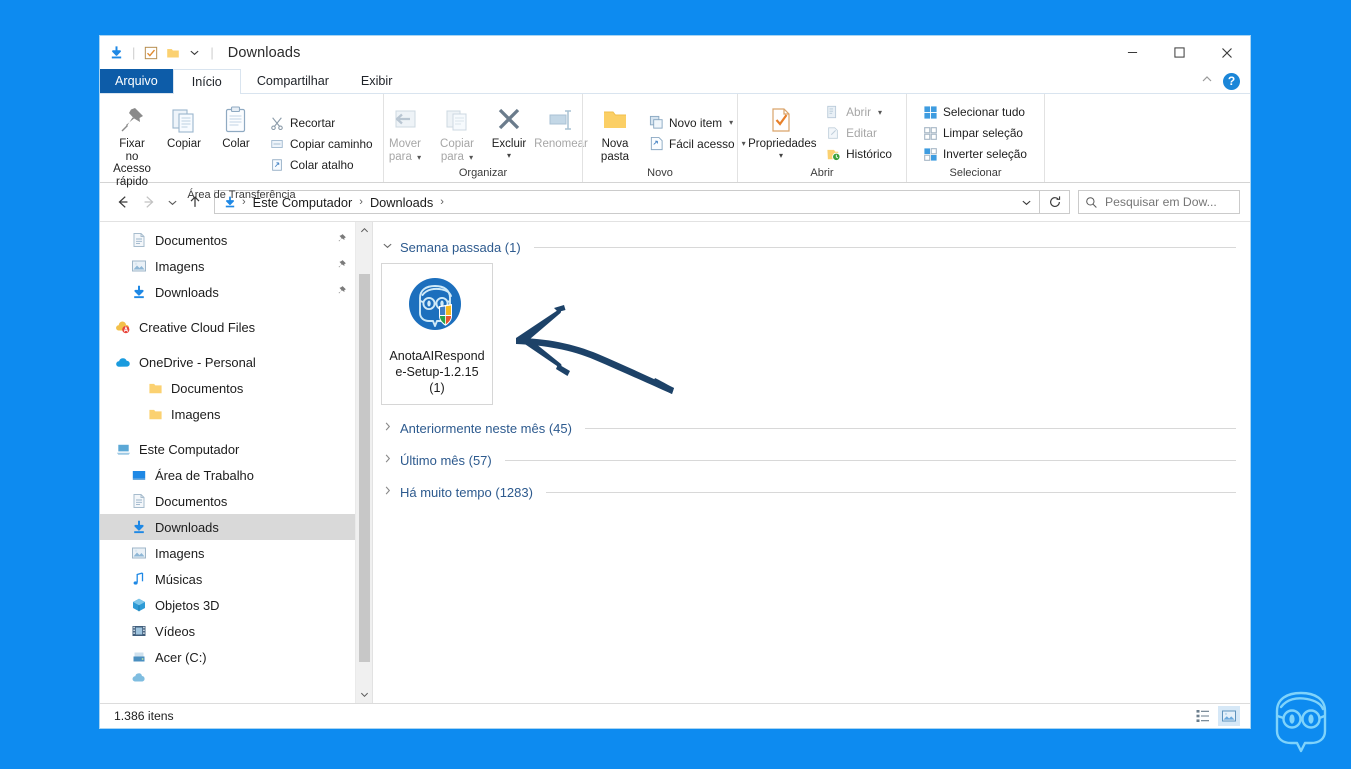  What do you see at coordinates (236, 143) in the screenshot?
I see `paste-button: Colar` at bounding box center [236, 143].